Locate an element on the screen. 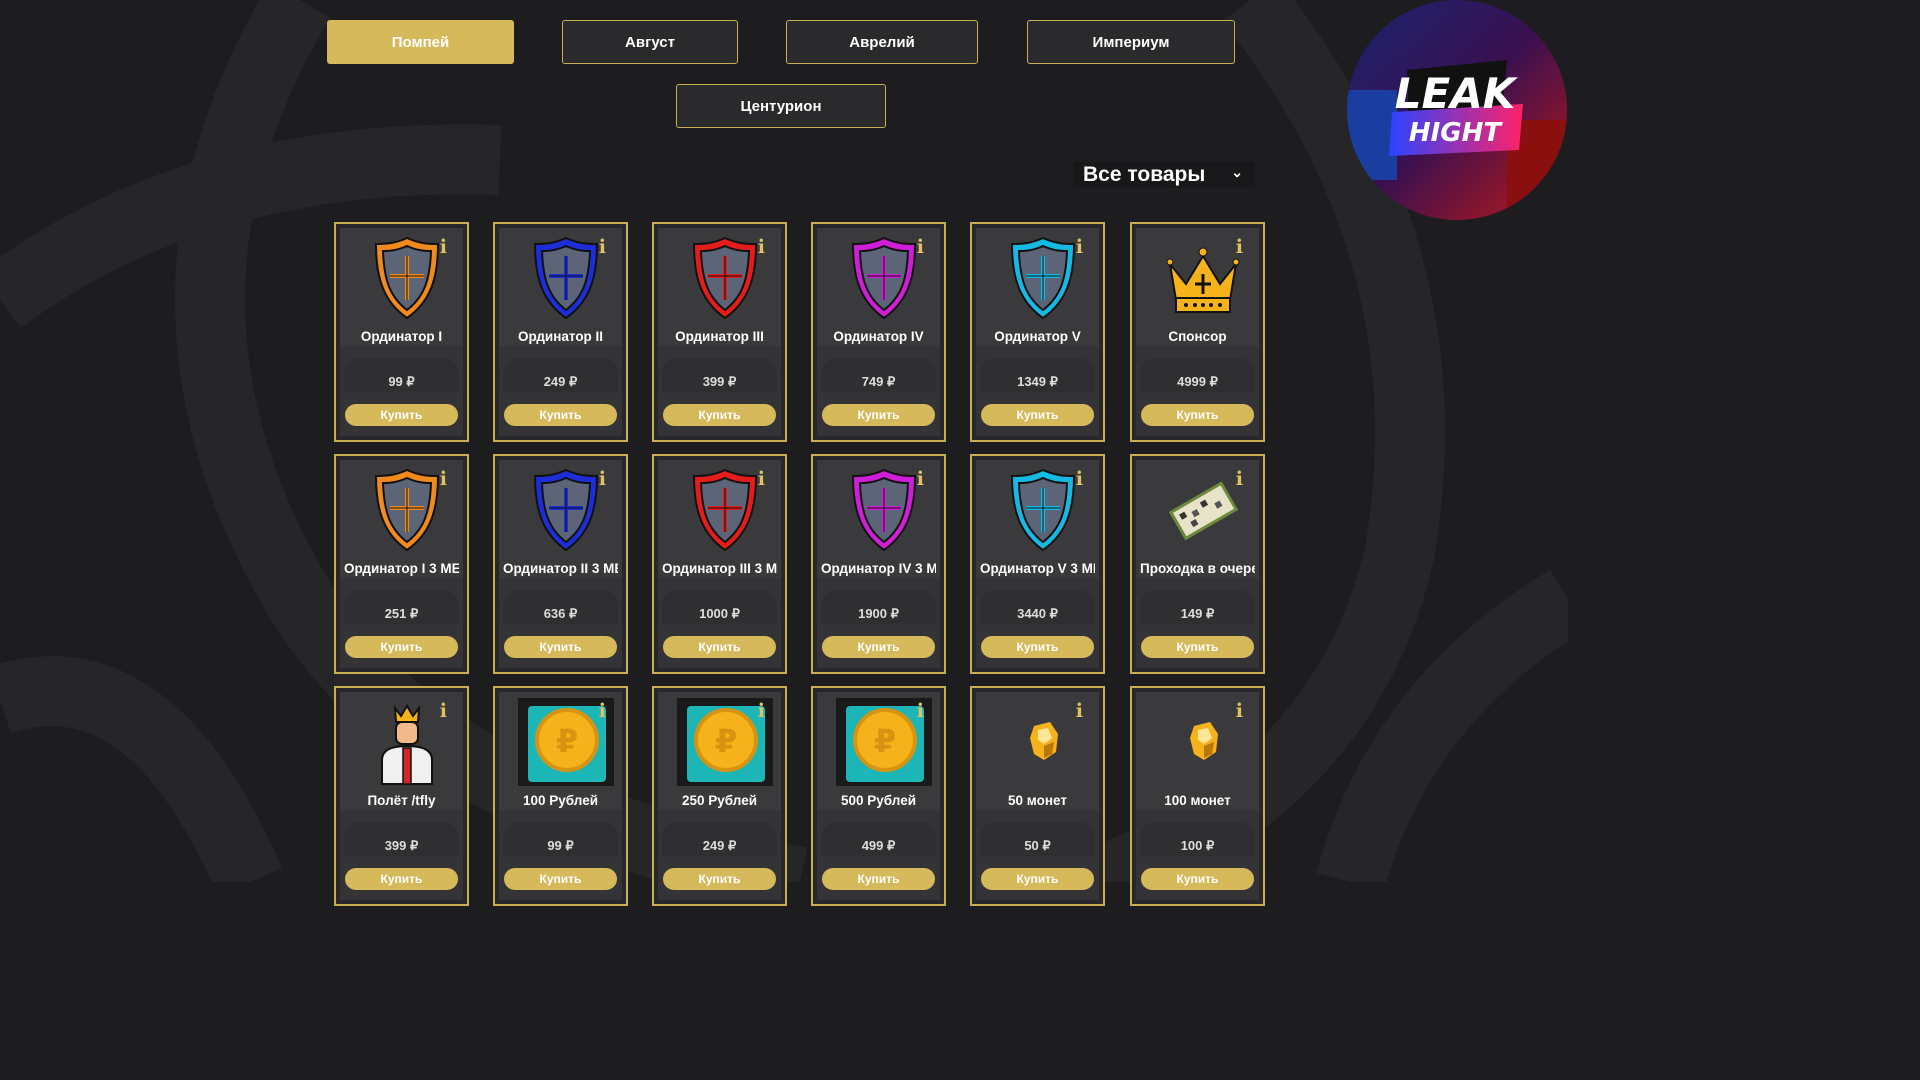 The height and width of the screenshot is (1080, 1920). product-card: i Ординатор III 399 ₽ Купить is located at coordinates (719, 332).